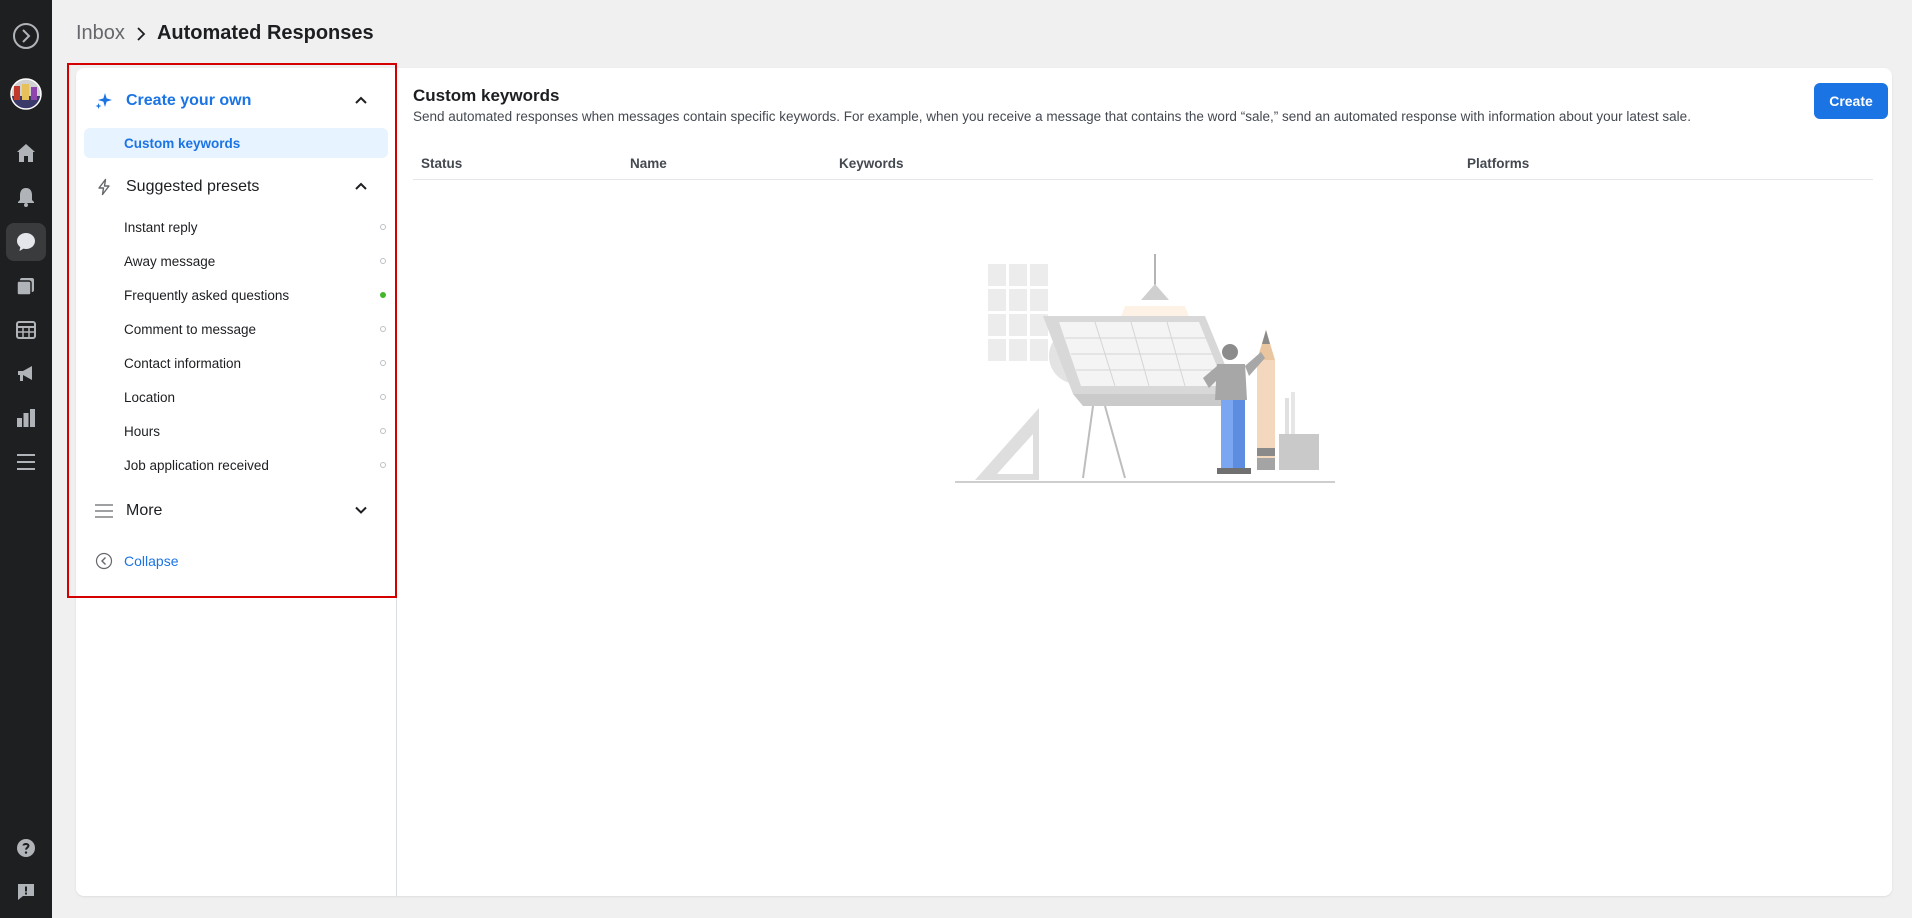 This screenshot has width=1912, height=918. Describe the element at coordinates (1851, 101) in the screenshot. I see `create-button: Create` at that location.